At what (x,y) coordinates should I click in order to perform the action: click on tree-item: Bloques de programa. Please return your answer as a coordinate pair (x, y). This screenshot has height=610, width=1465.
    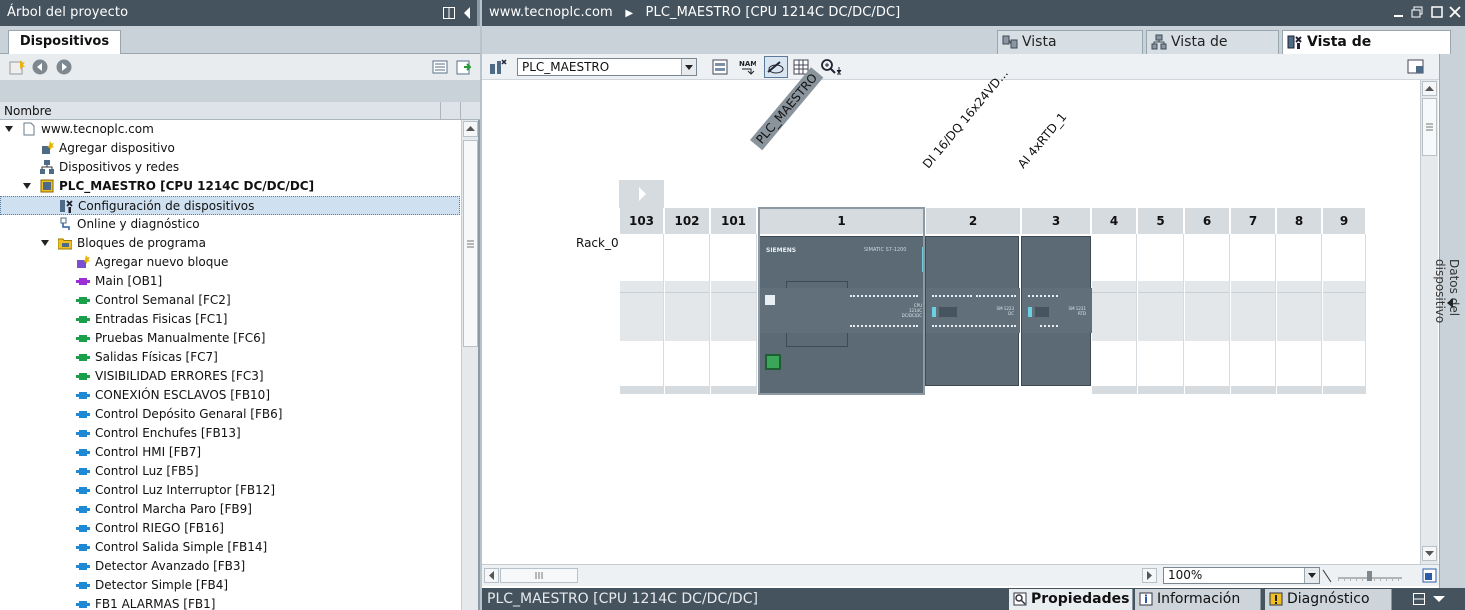
    Looking at the image, I should click on (230, 243).